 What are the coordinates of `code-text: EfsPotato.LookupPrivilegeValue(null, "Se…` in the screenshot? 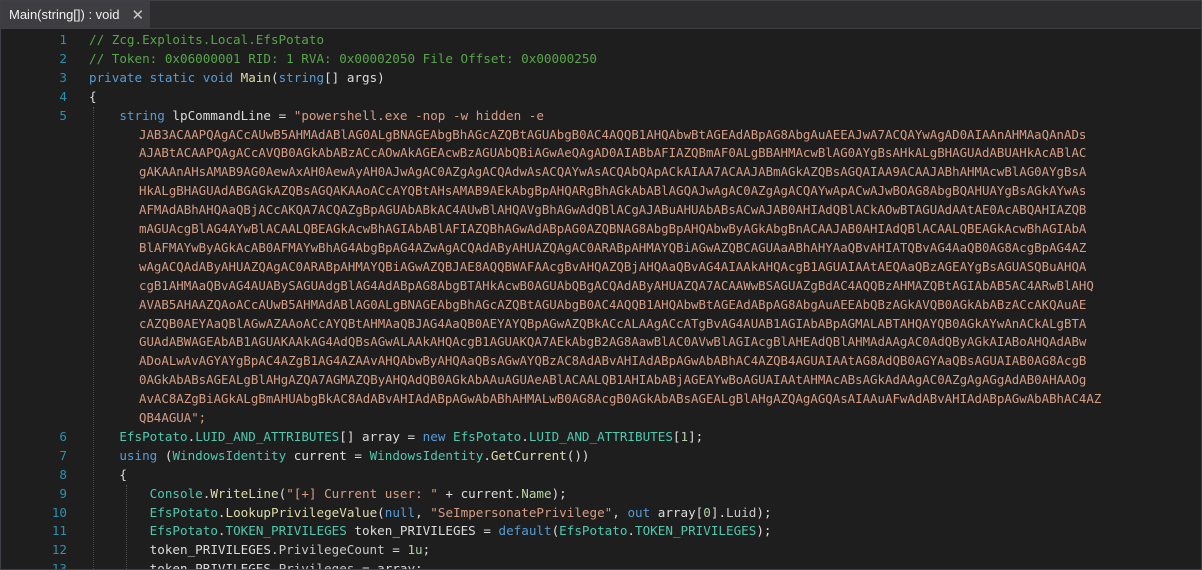 It's located at (430, 513).